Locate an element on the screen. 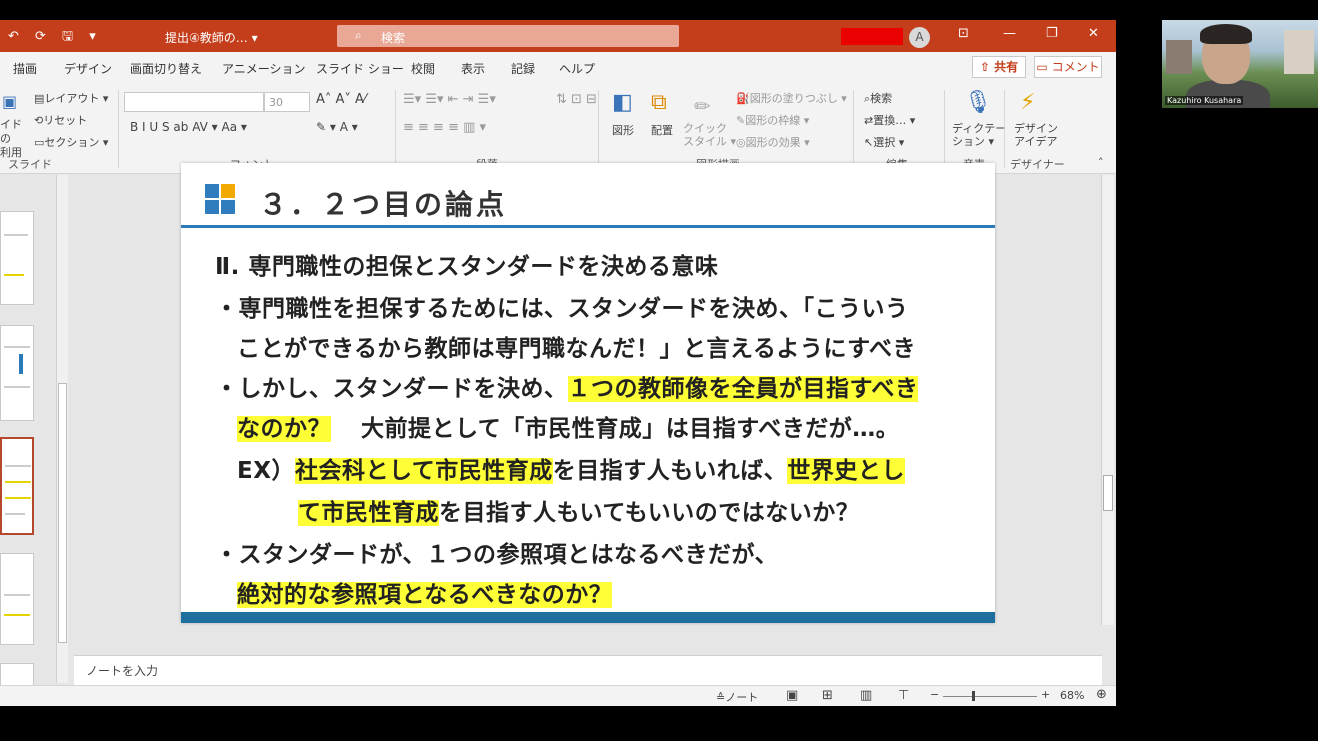 Image resolution: width=1318 pixels, height=741 pixels. share-button: ⇧ 共有 is located at coordinates (999, 67).